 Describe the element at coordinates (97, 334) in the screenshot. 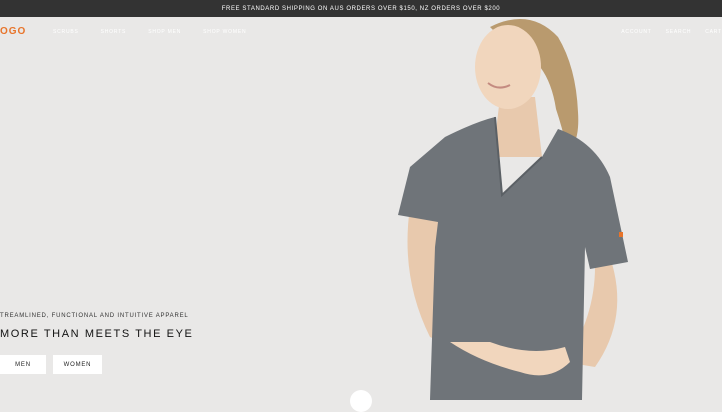

I see `hero-headline: MORE THAN MEETS THE EYE` at that location.